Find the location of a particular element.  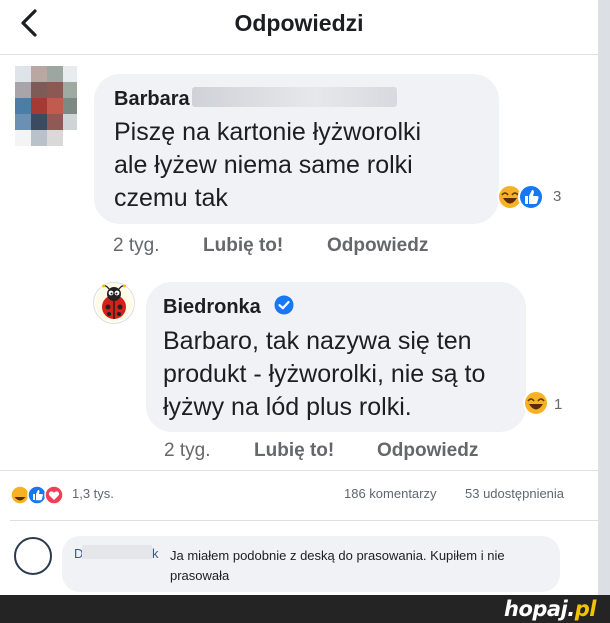

commenter-avatar is located at coordinates (33, 556).